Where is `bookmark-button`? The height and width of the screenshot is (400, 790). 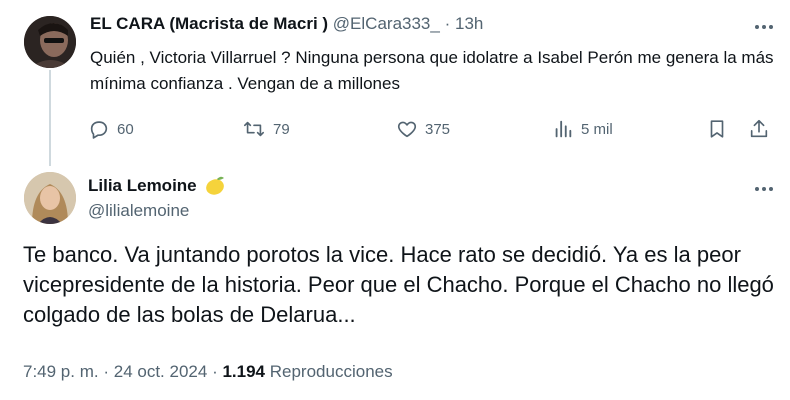 bookmark-button is located at coordinates (717, 129).